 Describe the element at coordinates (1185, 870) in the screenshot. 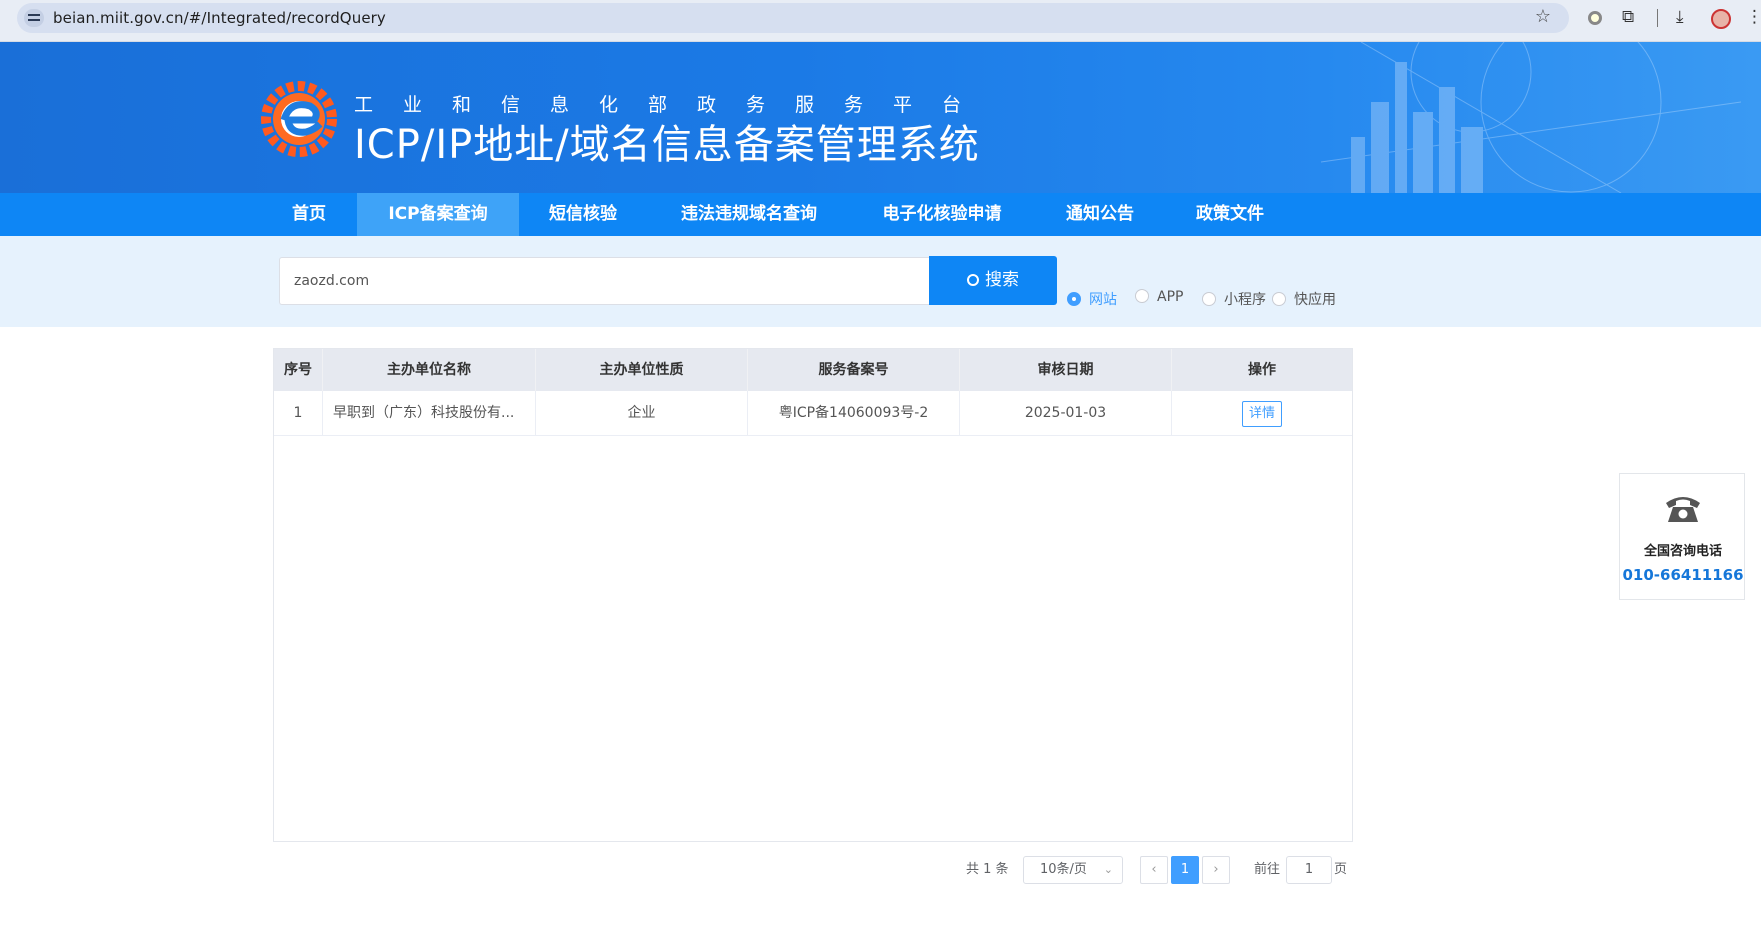

I see `page-number-button: 1` at that location.